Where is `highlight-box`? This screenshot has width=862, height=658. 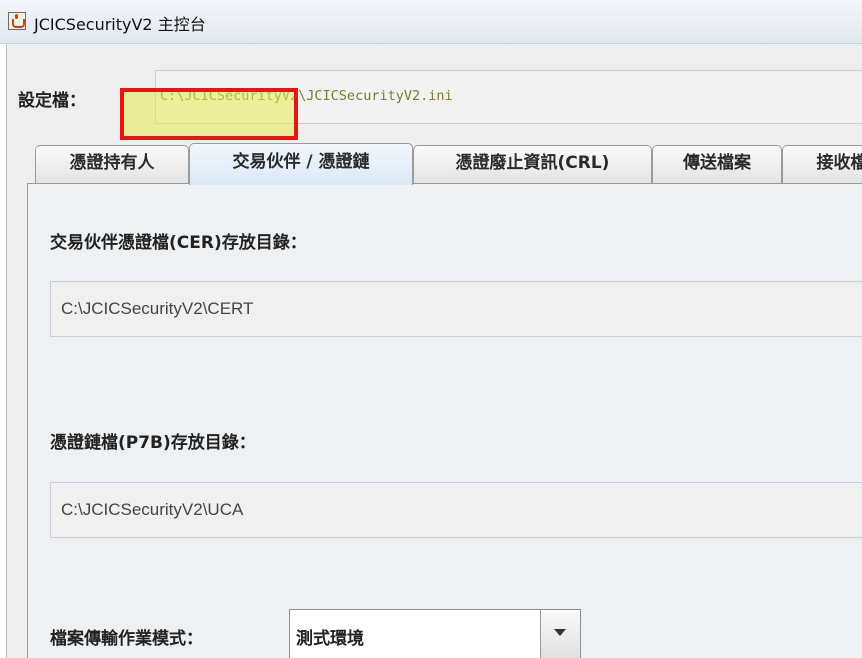 highlight-box is located at coordinates (209, 114).